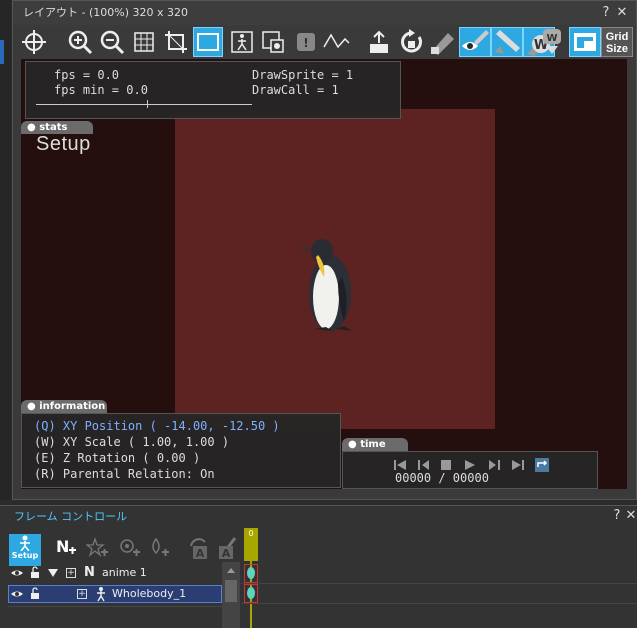 This screenshot has height=628, width=637. What do you see at coordinates (327, 285) in the screenshot?
I see `penguin-sprite` at bounding box center [327, 285].